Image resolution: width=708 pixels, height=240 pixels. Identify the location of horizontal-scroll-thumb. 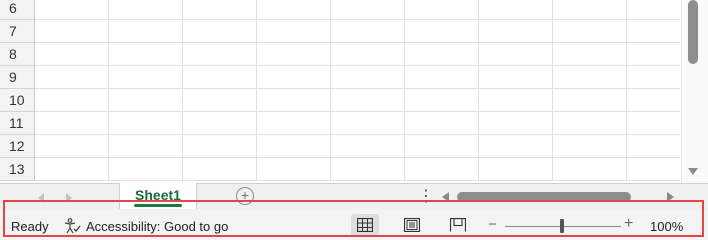
(544, 197).